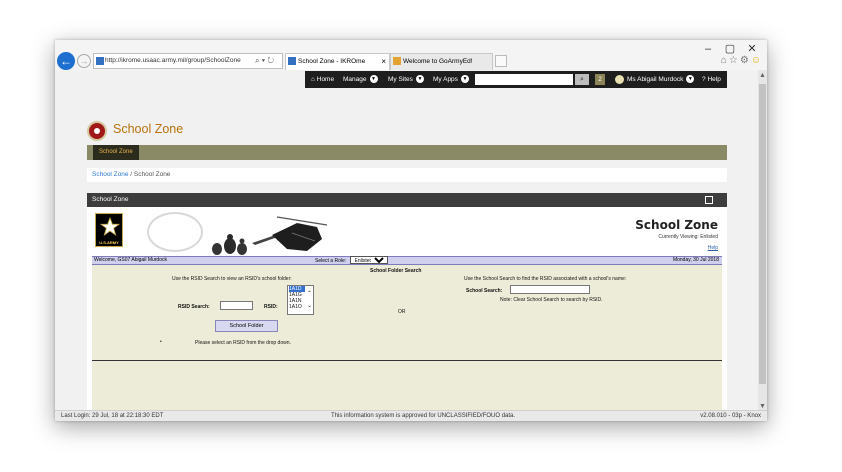 This screenshot has width=842, height=472. What do you see at coordinates (271, 307) in the screenshot?
I see `rsid-label: RSID:` at bounding box center [271, 307].